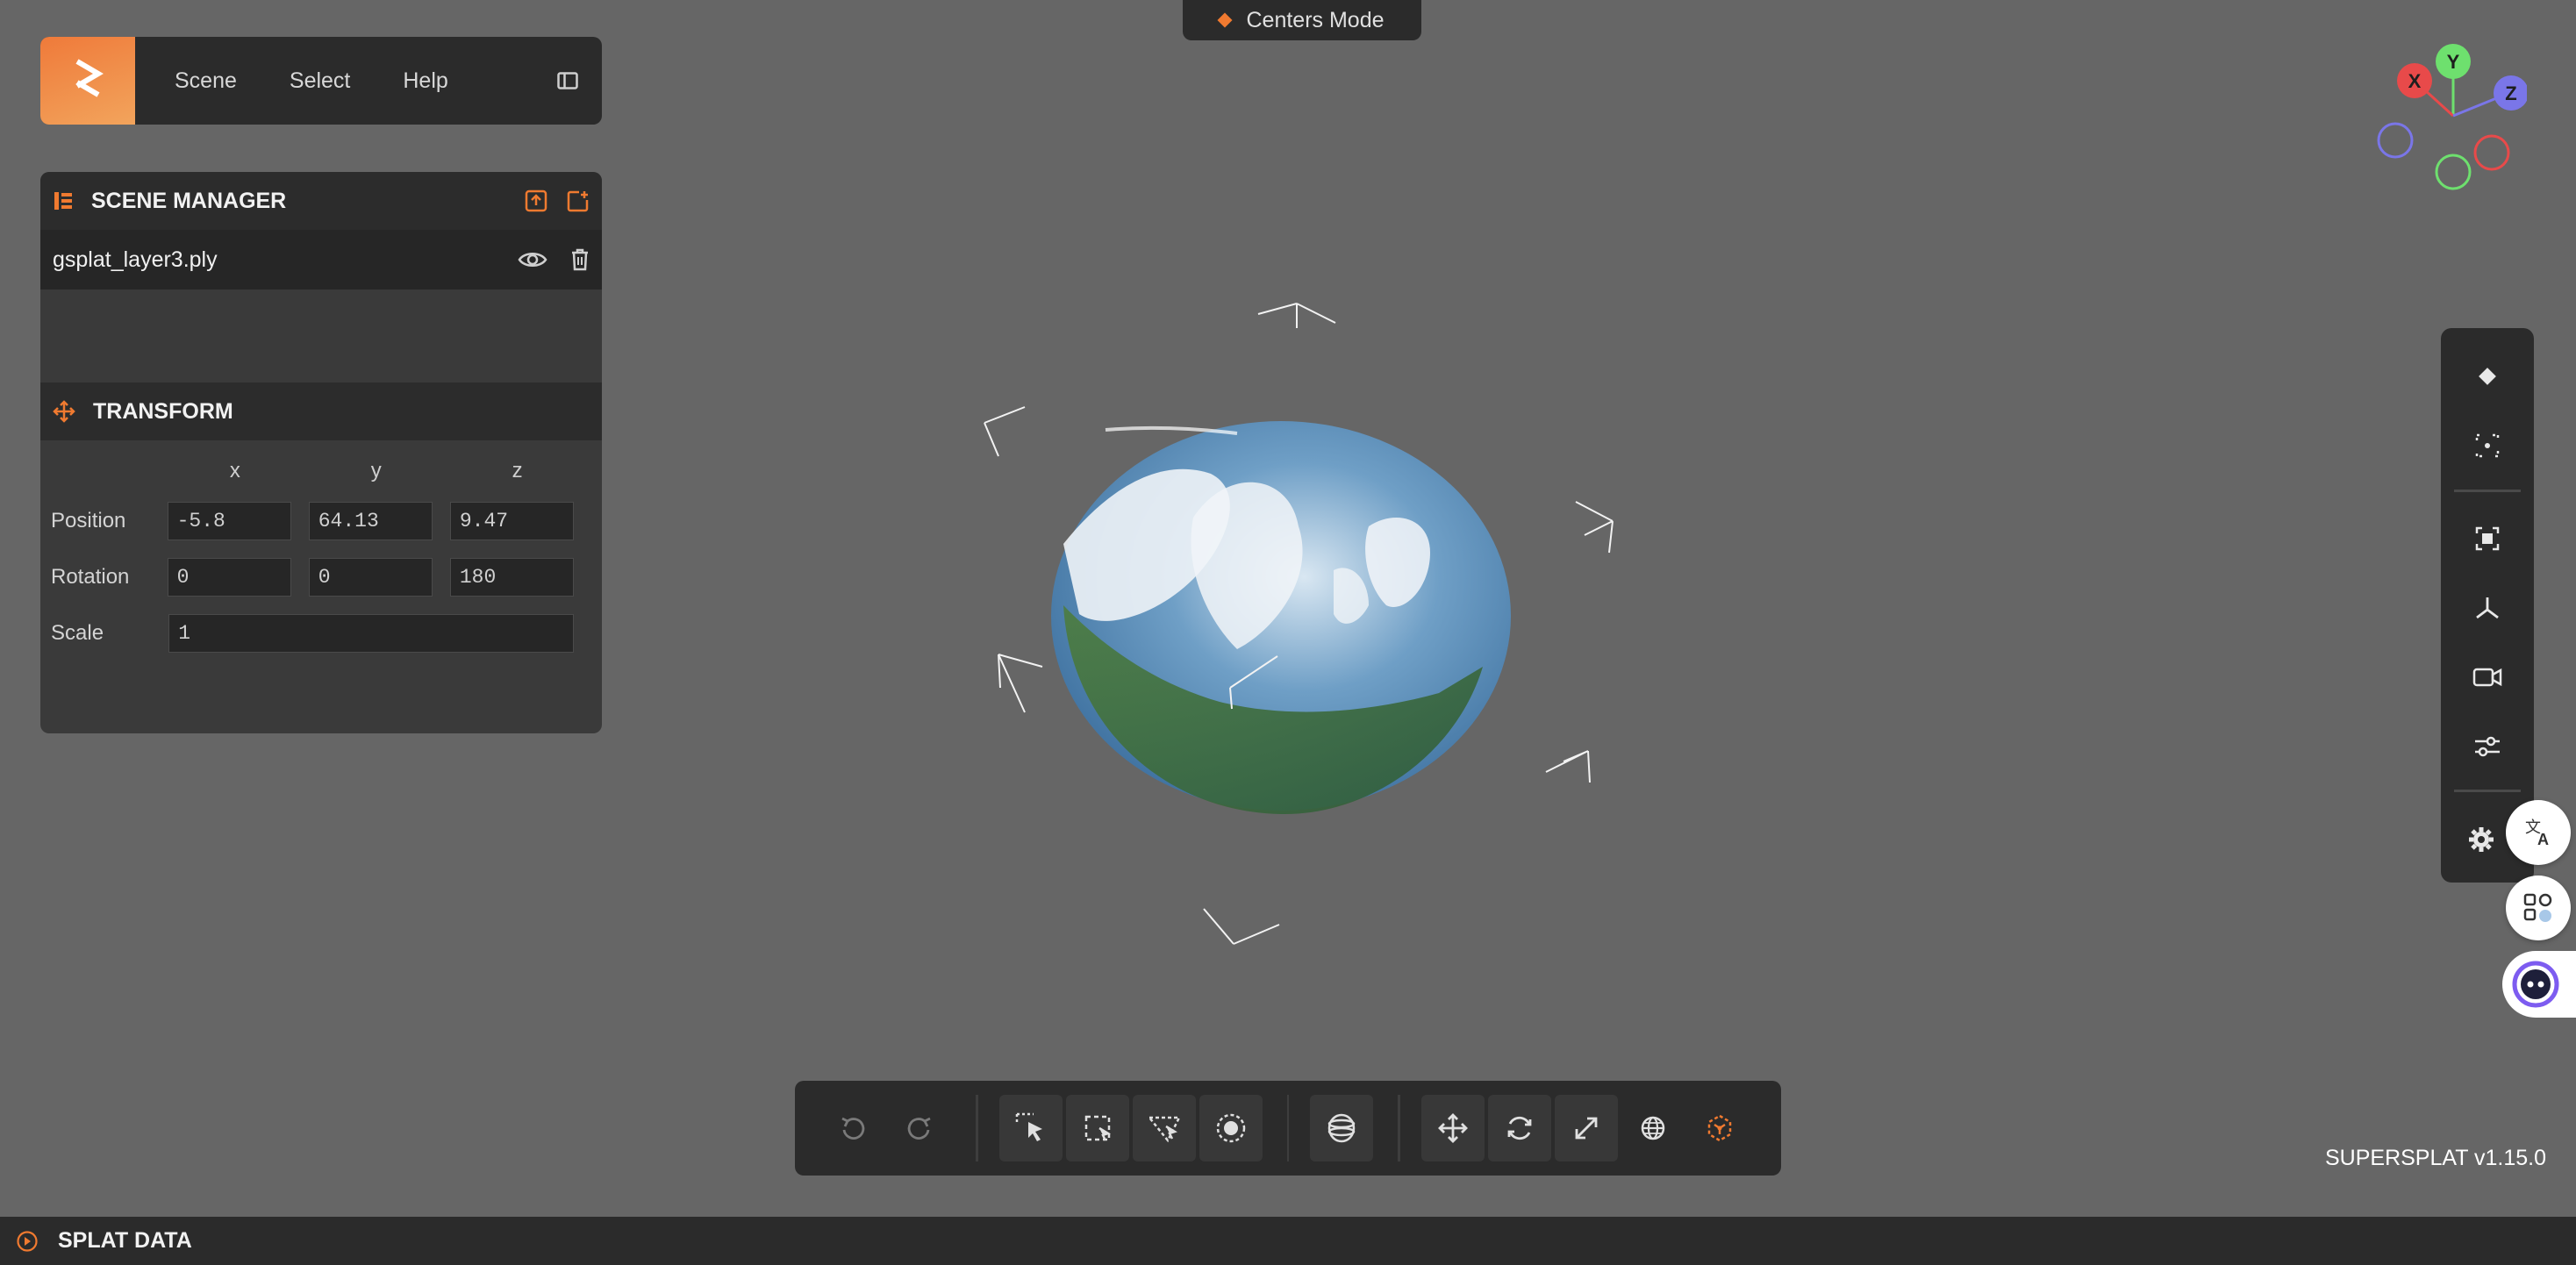  Describe the element at coordinates (234, 471) in the screenshot. I see `axis-x-label: x` at that location.